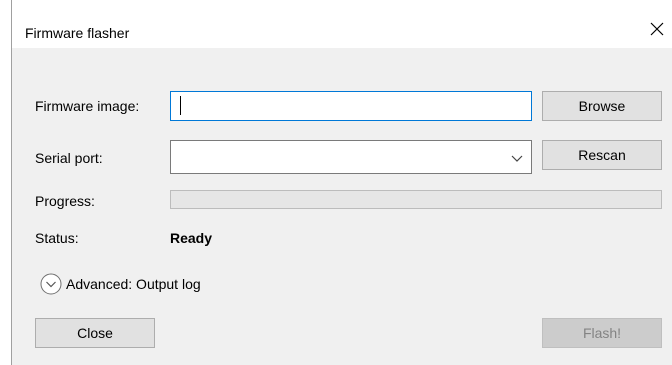  Describe the element at coordinates (351, 106) in the screenshot. I see `firmware-image-input` at that location.